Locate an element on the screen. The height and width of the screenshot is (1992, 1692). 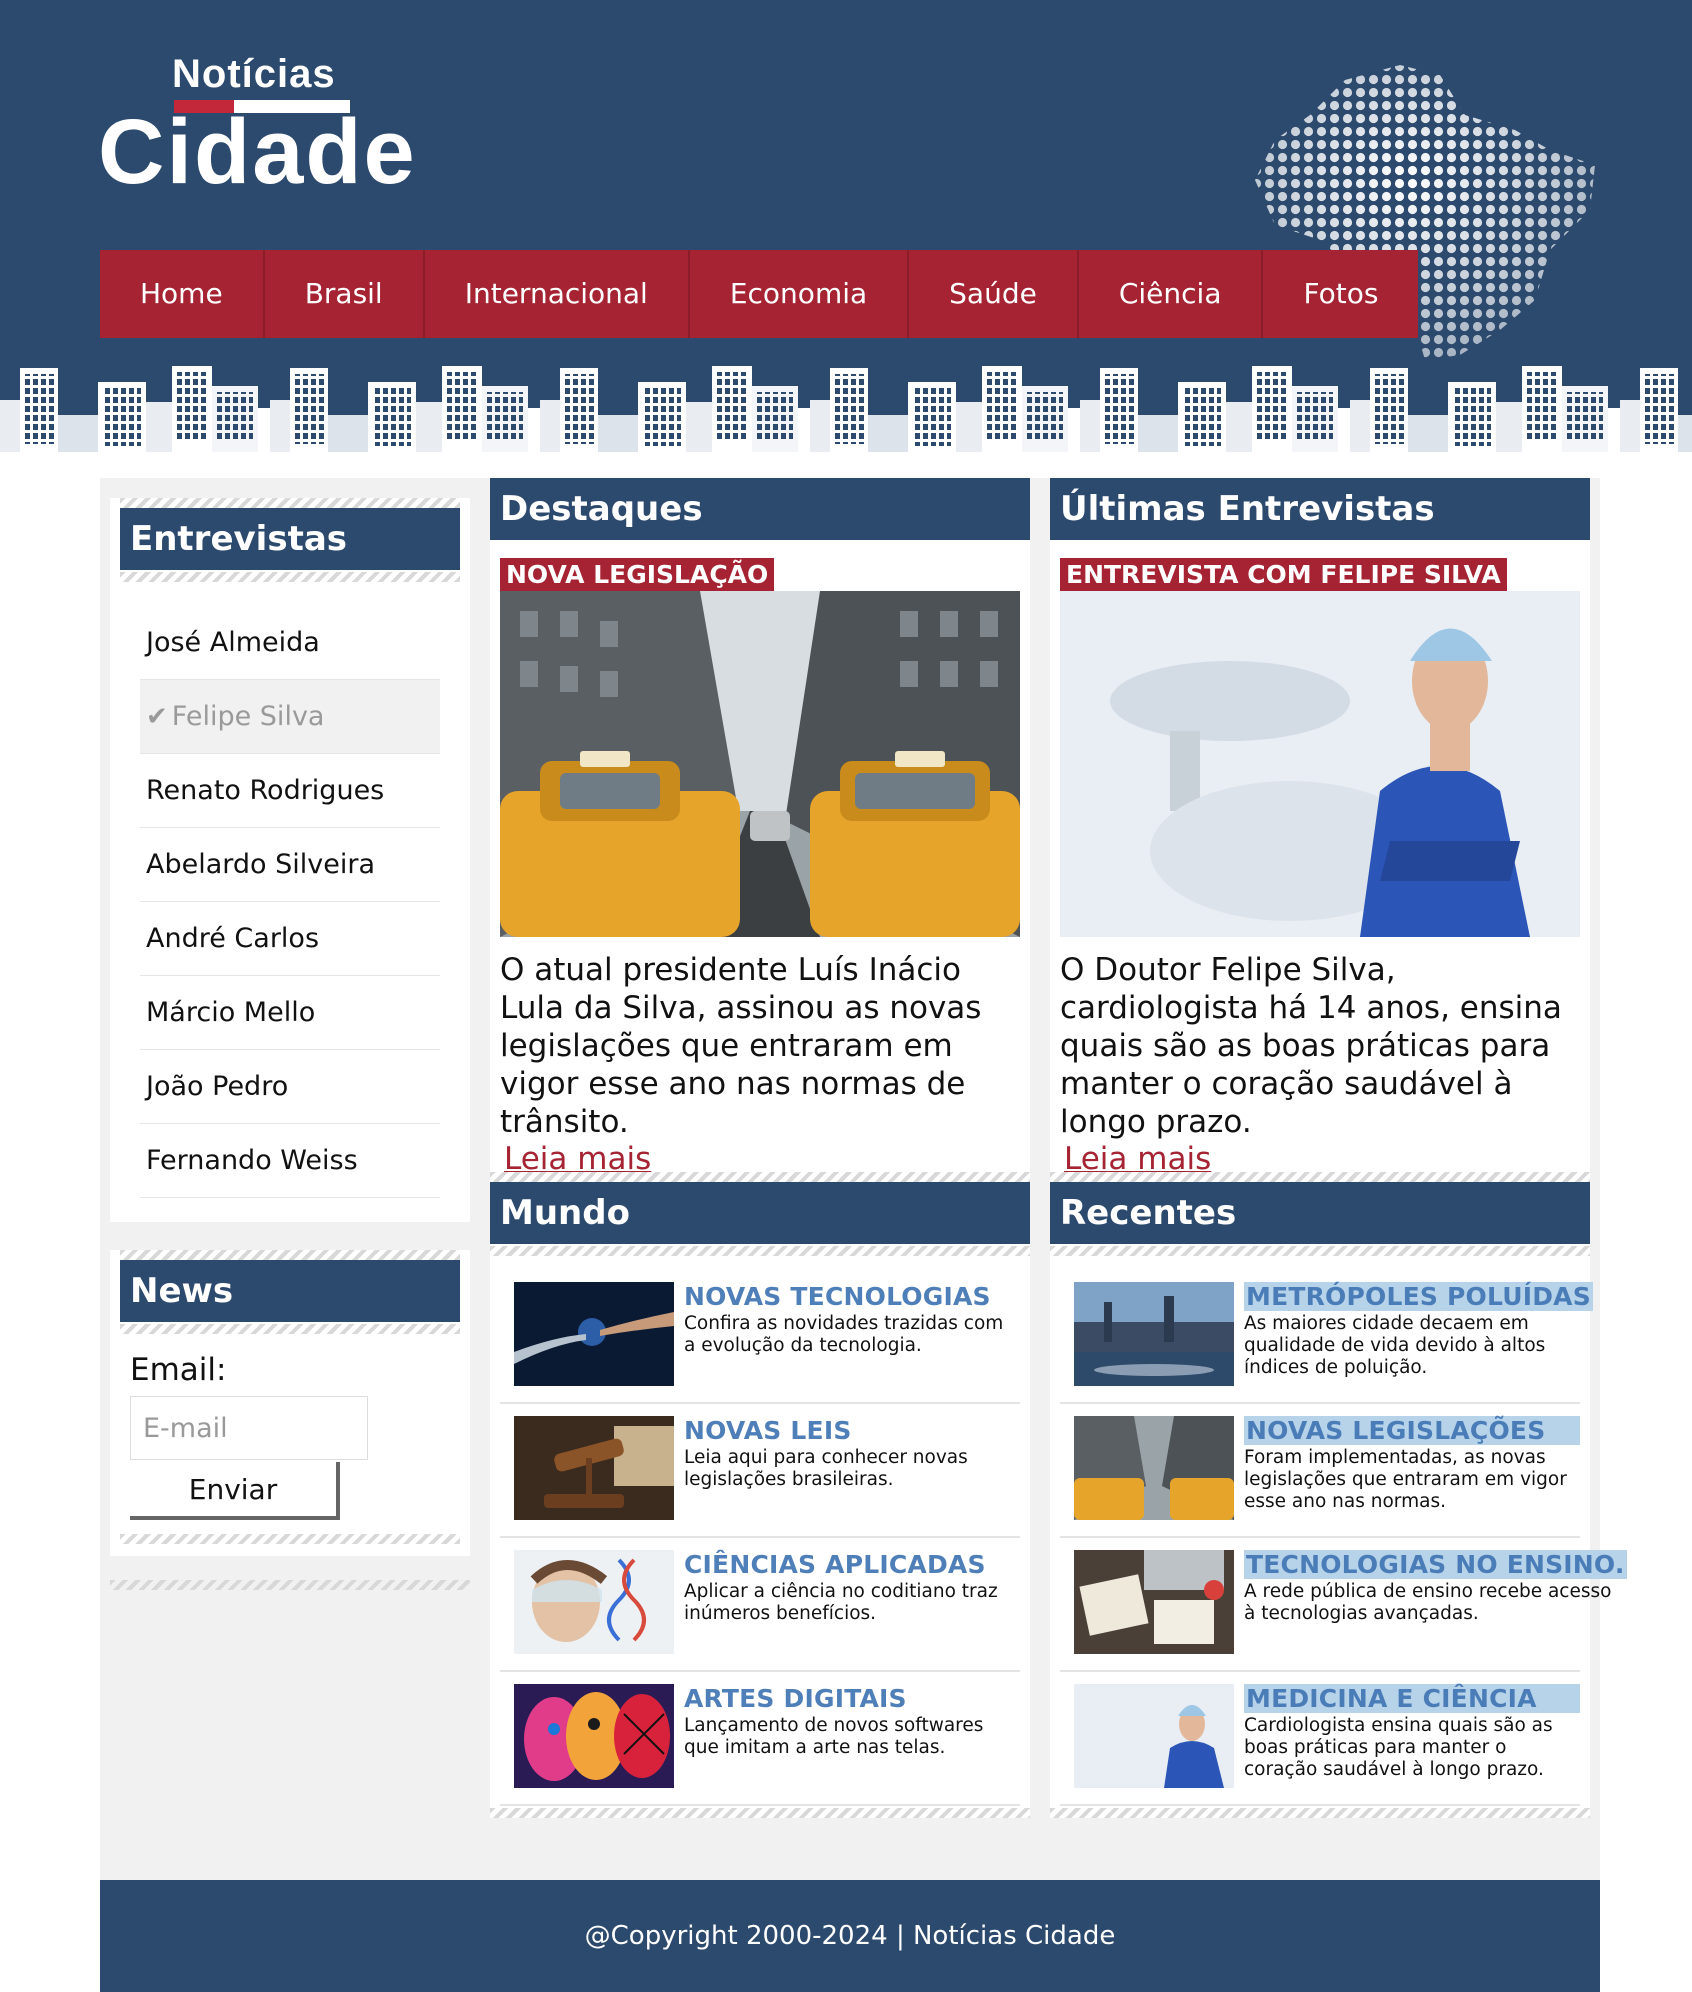
logo-big-text: Cidade is located at coordinates (257, 152).